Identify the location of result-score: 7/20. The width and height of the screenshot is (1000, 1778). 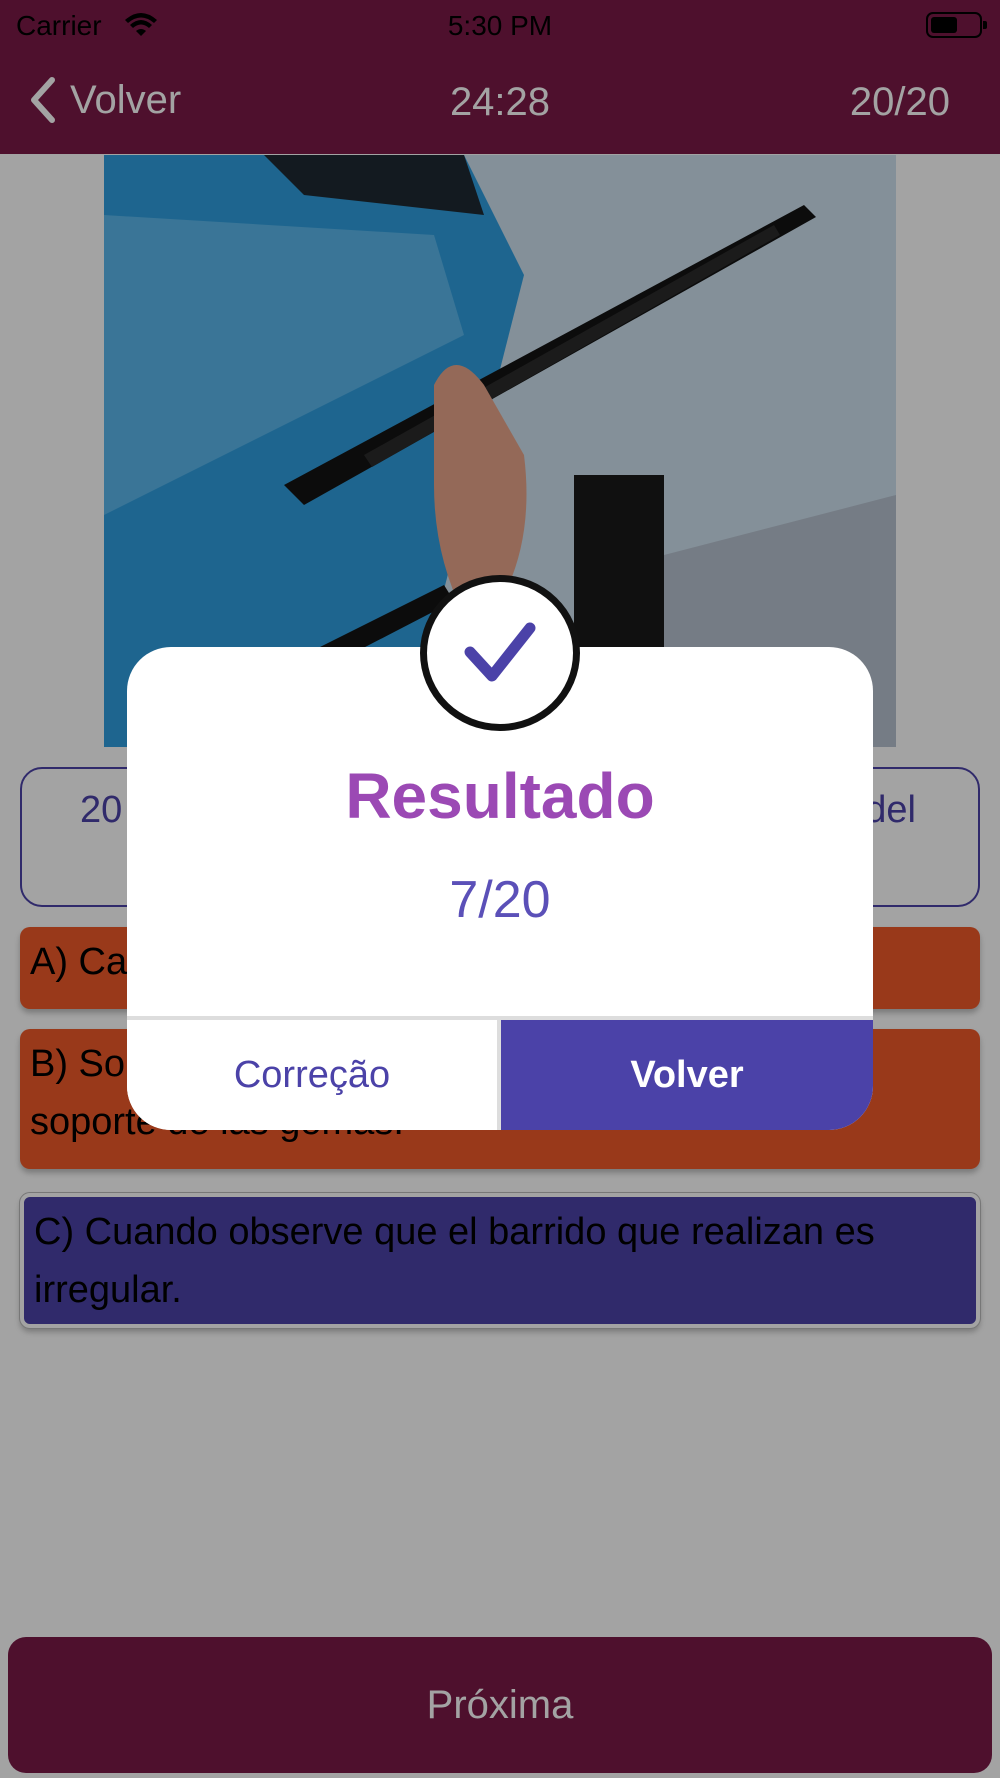
(500, 900).